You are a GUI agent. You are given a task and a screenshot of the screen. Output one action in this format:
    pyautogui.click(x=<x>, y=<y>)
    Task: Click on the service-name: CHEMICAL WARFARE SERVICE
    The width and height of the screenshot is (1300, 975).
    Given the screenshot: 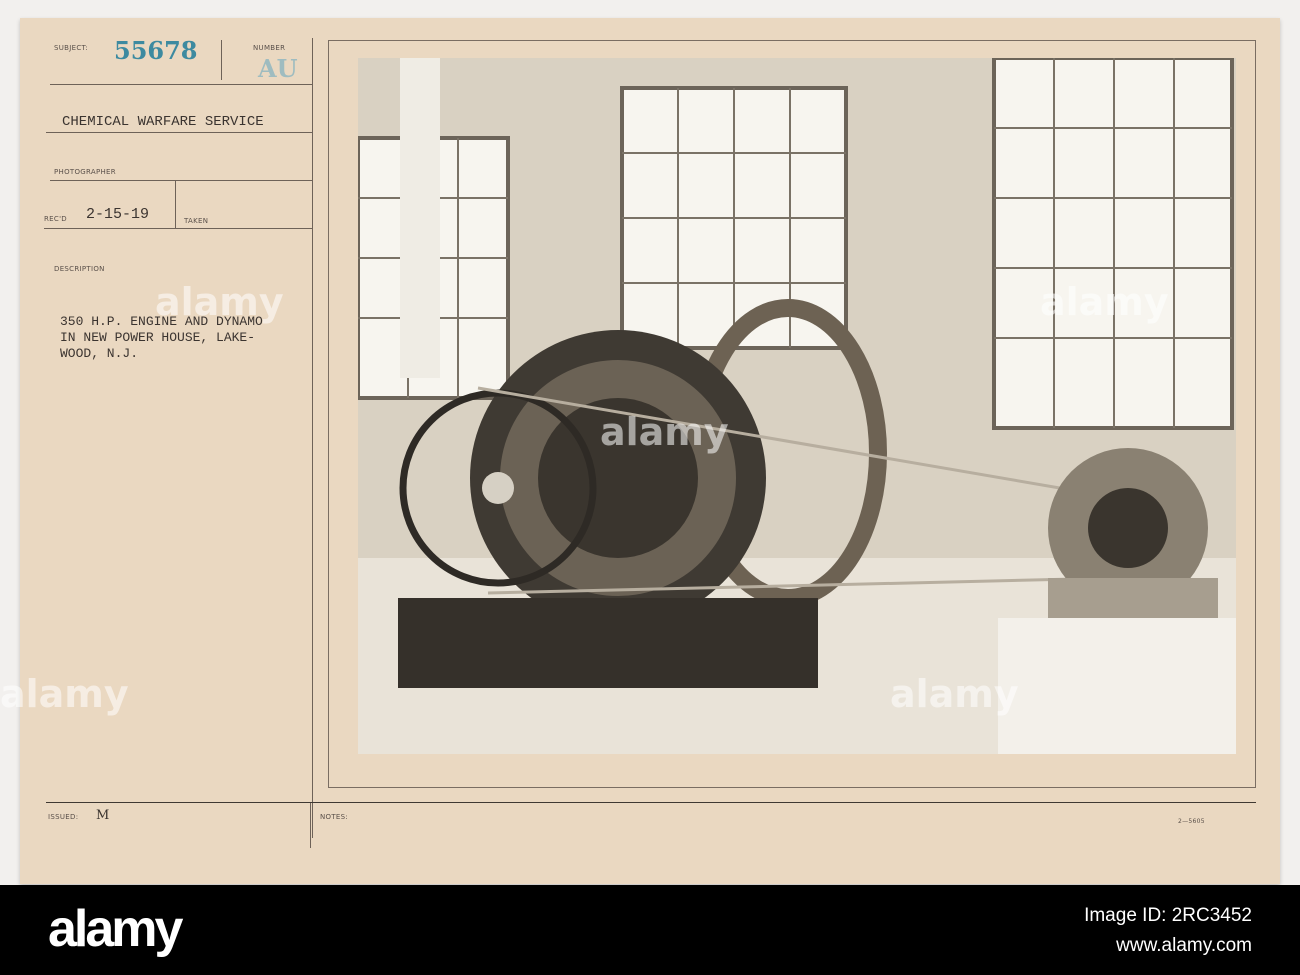 What is the action you would take?
    pyautogui.click(x=163, y=122)
    